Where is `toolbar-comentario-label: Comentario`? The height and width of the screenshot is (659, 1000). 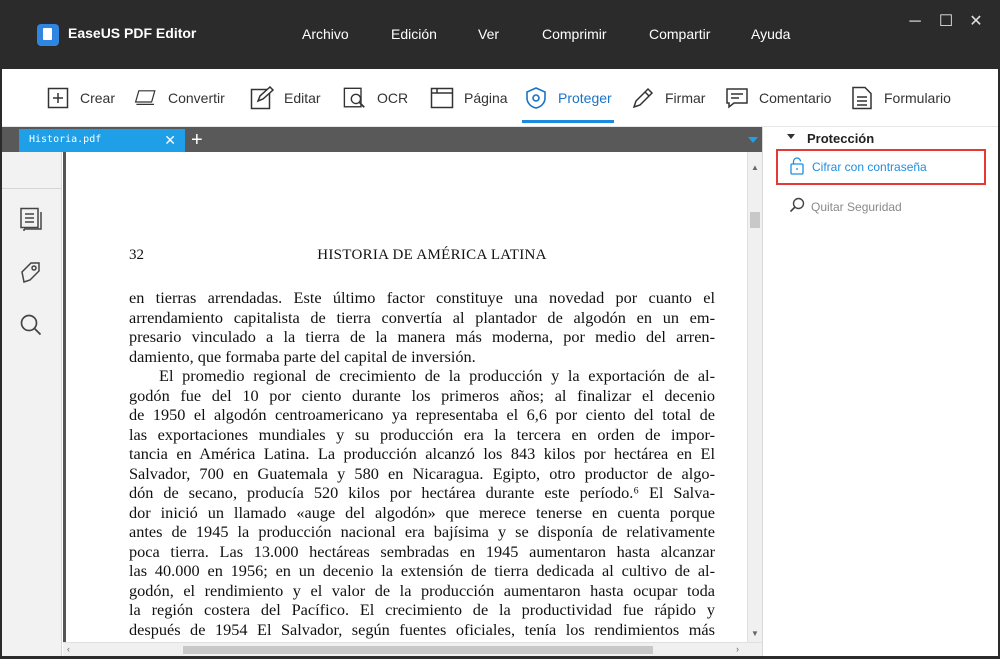
toolbar-comentario-label: Comentario is located at coordinates (795, 98).